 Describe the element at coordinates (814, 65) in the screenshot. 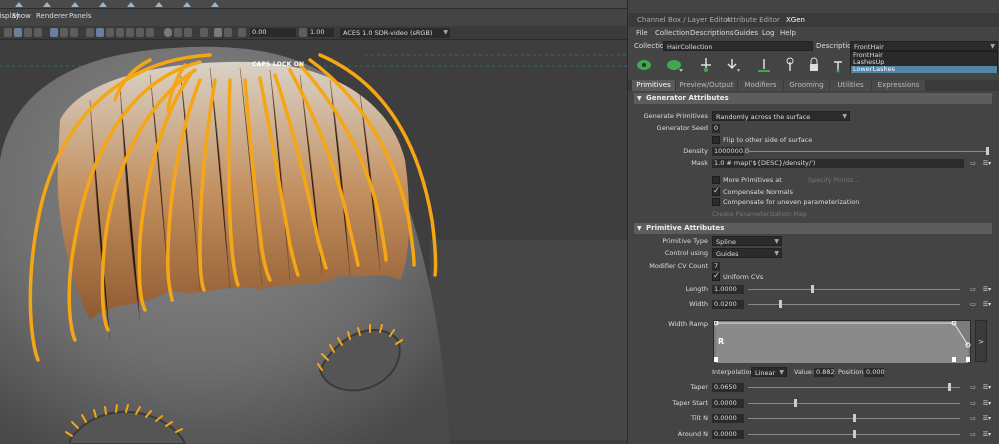

I see `lock-guides-icon` at that location.